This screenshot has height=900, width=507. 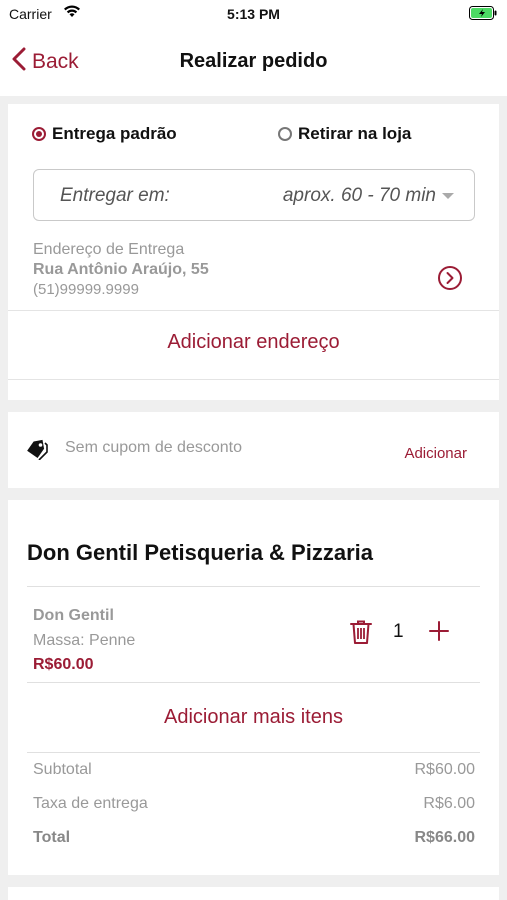 What do you see at coordinates (115, 195) in the screenshot?
I see `delivery-time-label: Entregar em:` at bounding box center [115, 195].